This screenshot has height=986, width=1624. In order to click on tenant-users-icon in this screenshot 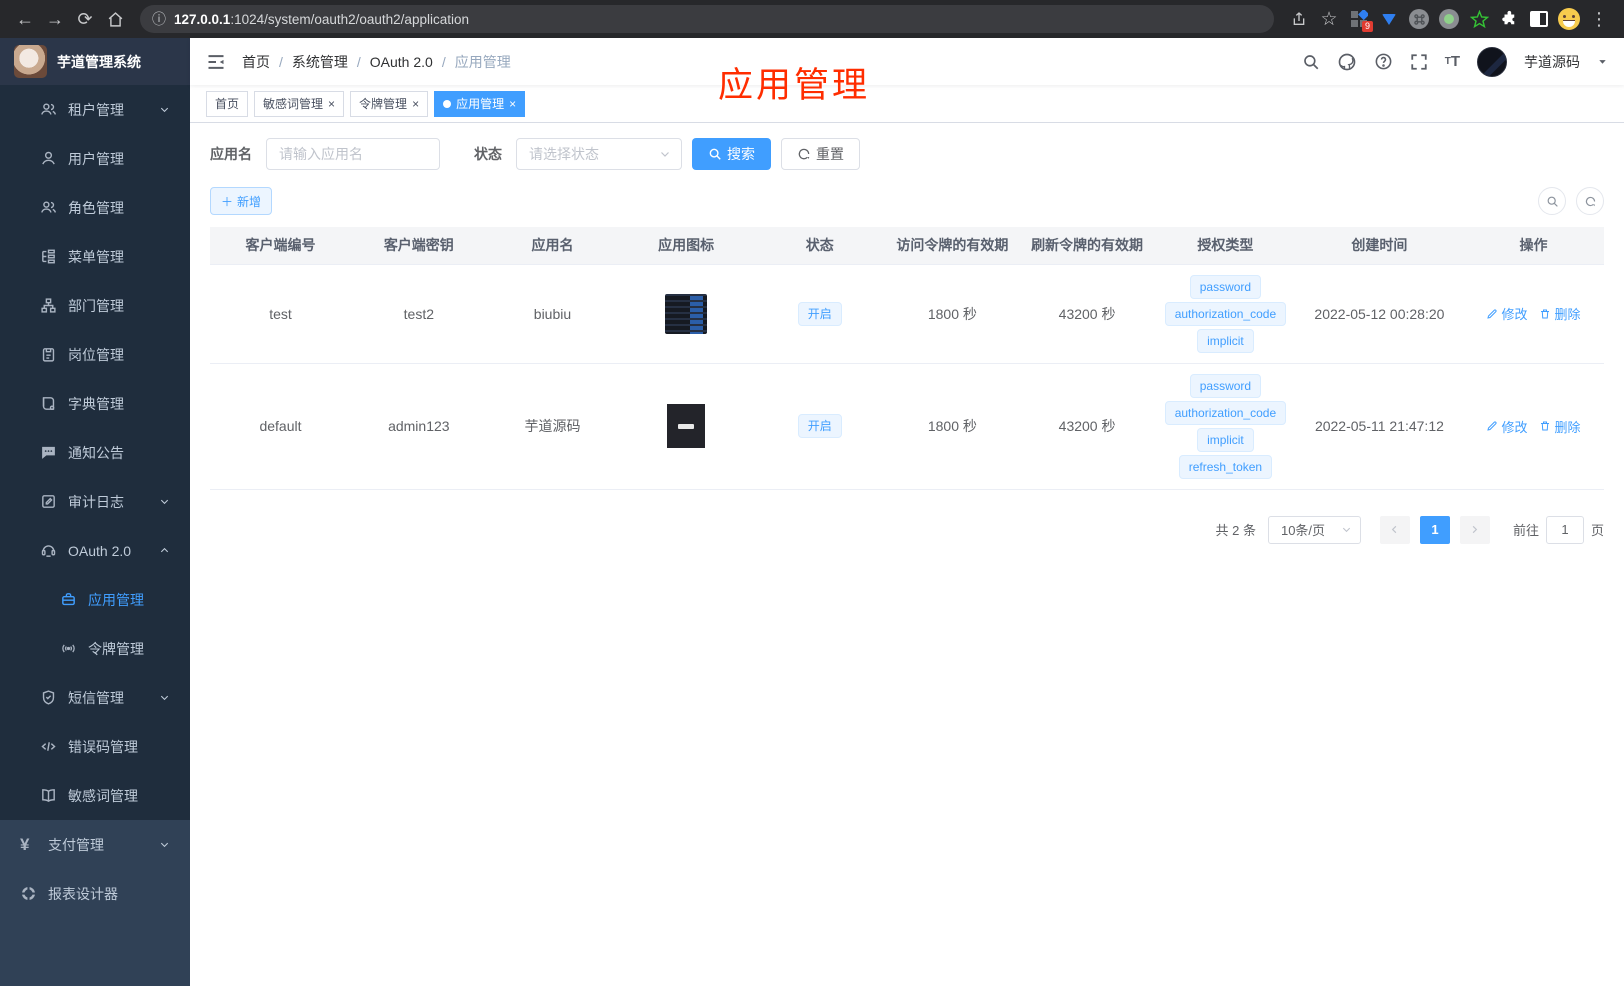, I will do `click(48, 109)`.